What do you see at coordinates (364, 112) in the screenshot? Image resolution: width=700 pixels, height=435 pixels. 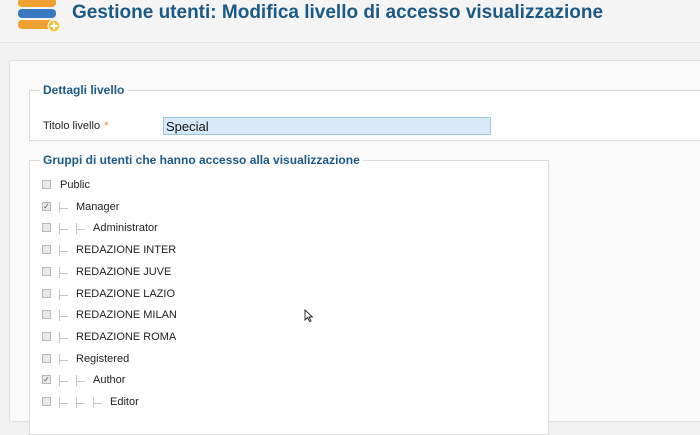 I see `level-details-fieldset: Dettagli livello Titolo livello *` at bounding box center [364, 112].